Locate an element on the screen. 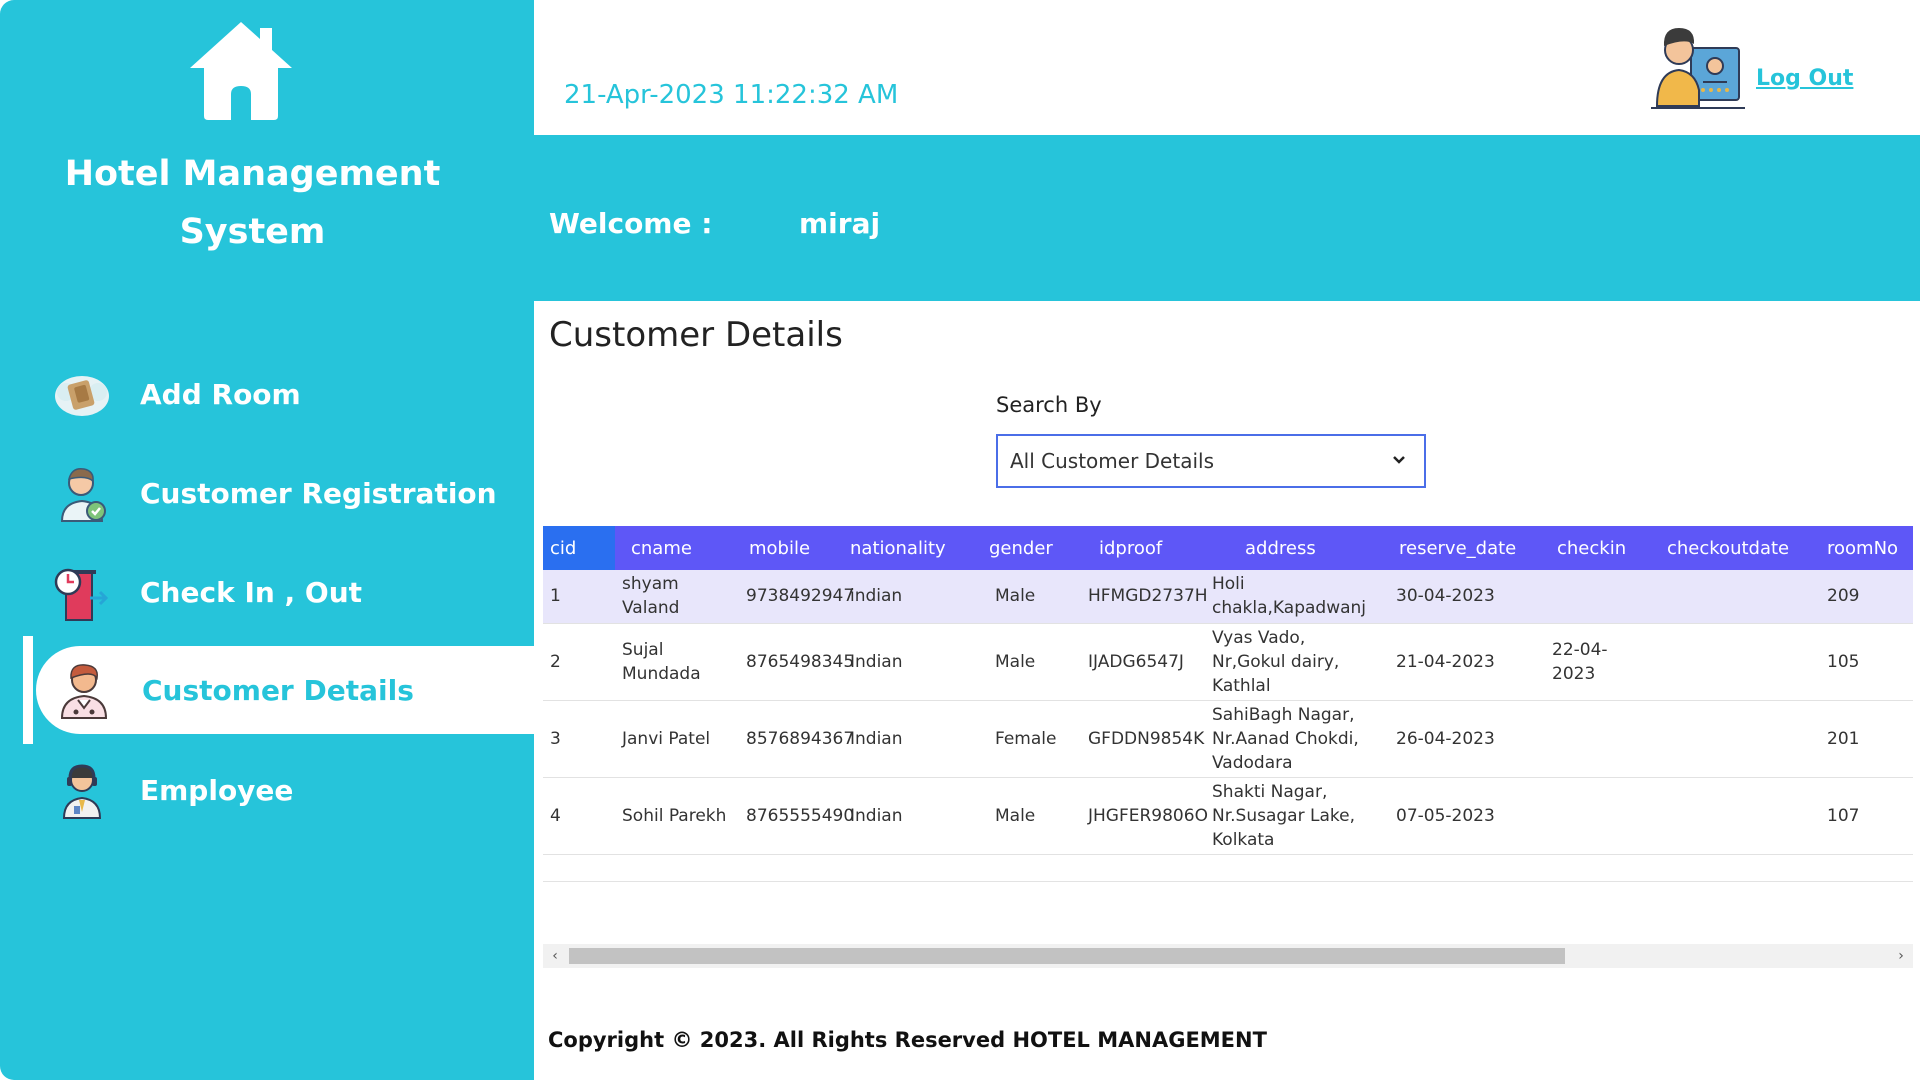 The width and height of the screenshot is (1920, 1080). home-icon is located at coordinates (241, 71).